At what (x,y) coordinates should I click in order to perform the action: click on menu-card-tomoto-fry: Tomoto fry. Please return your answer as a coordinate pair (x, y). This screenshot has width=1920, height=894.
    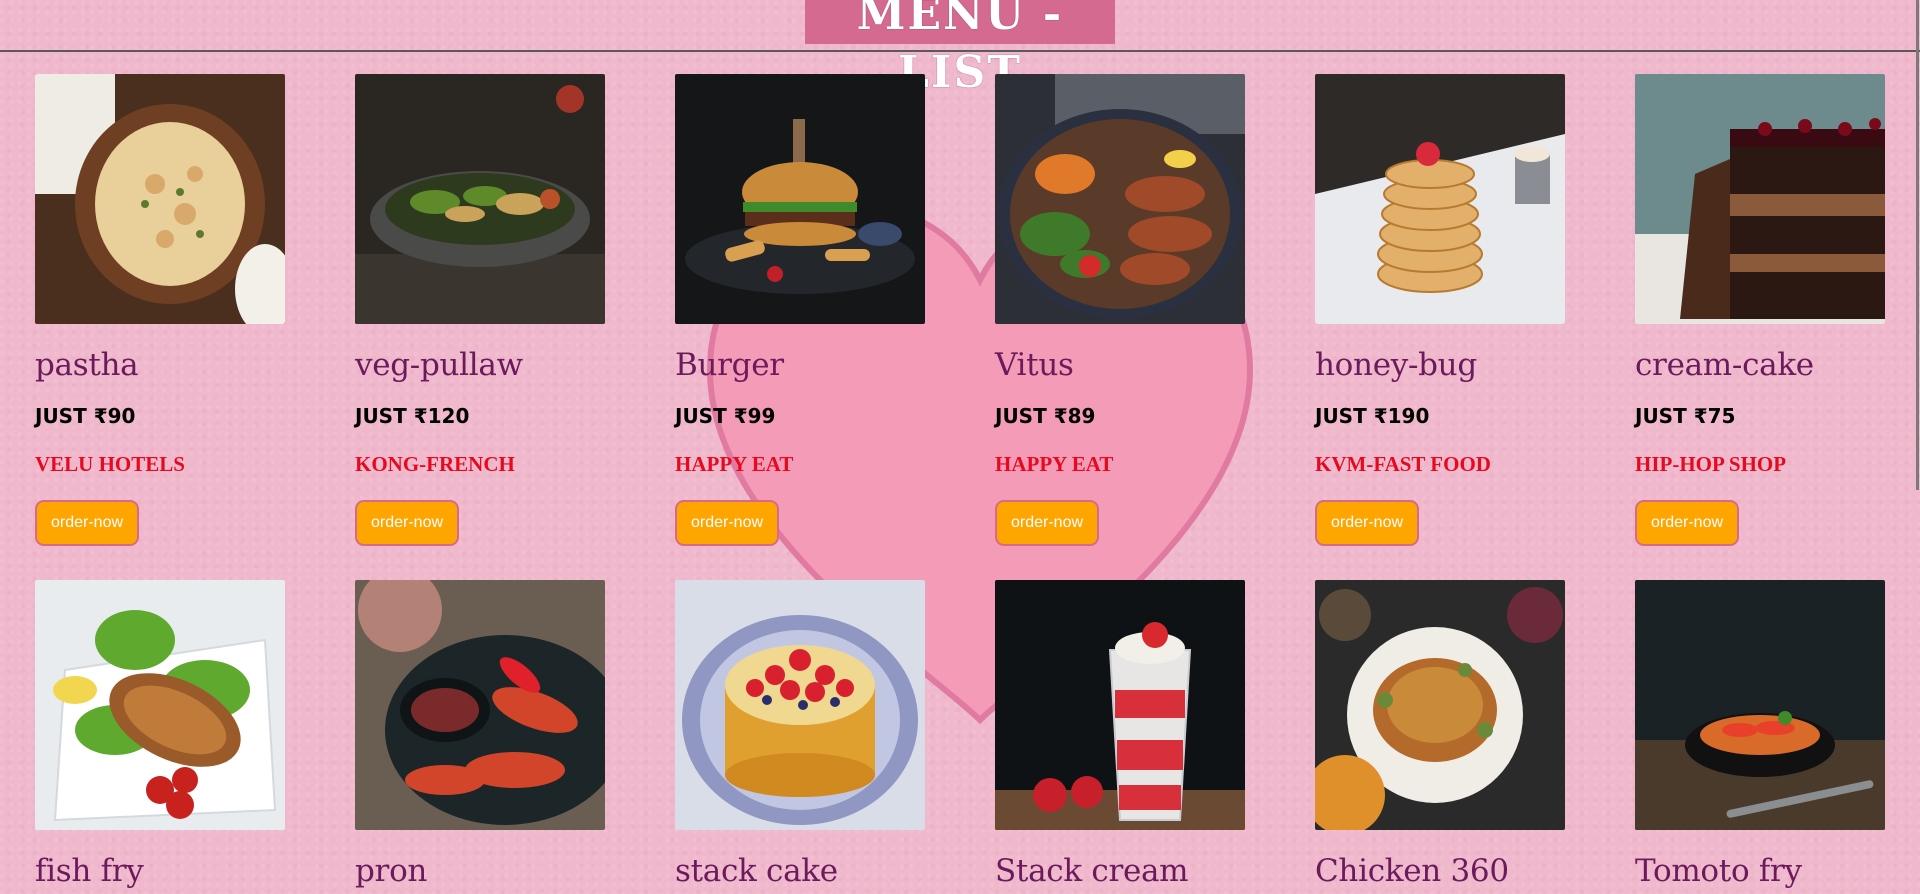
    Looking at the image, I should click on (1760, 735).